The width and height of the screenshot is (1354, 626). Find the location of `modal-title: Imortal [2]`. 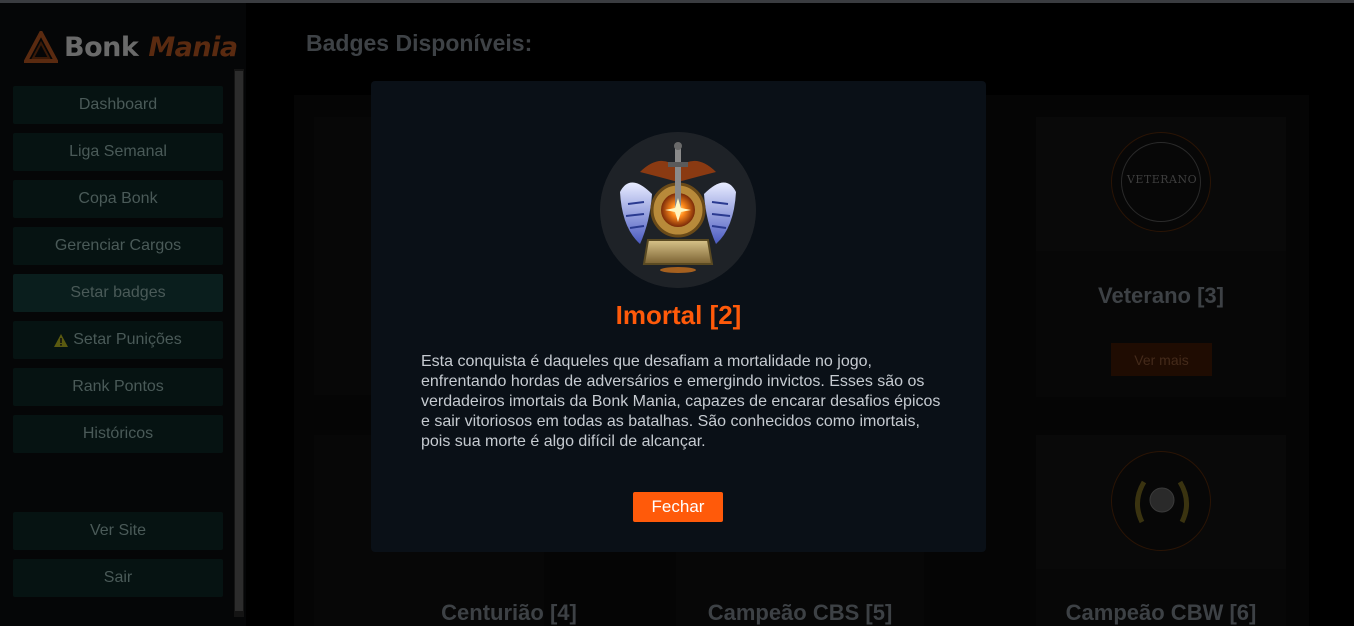

modal-title: Imortal [2] is located at coordinates (678, 315).